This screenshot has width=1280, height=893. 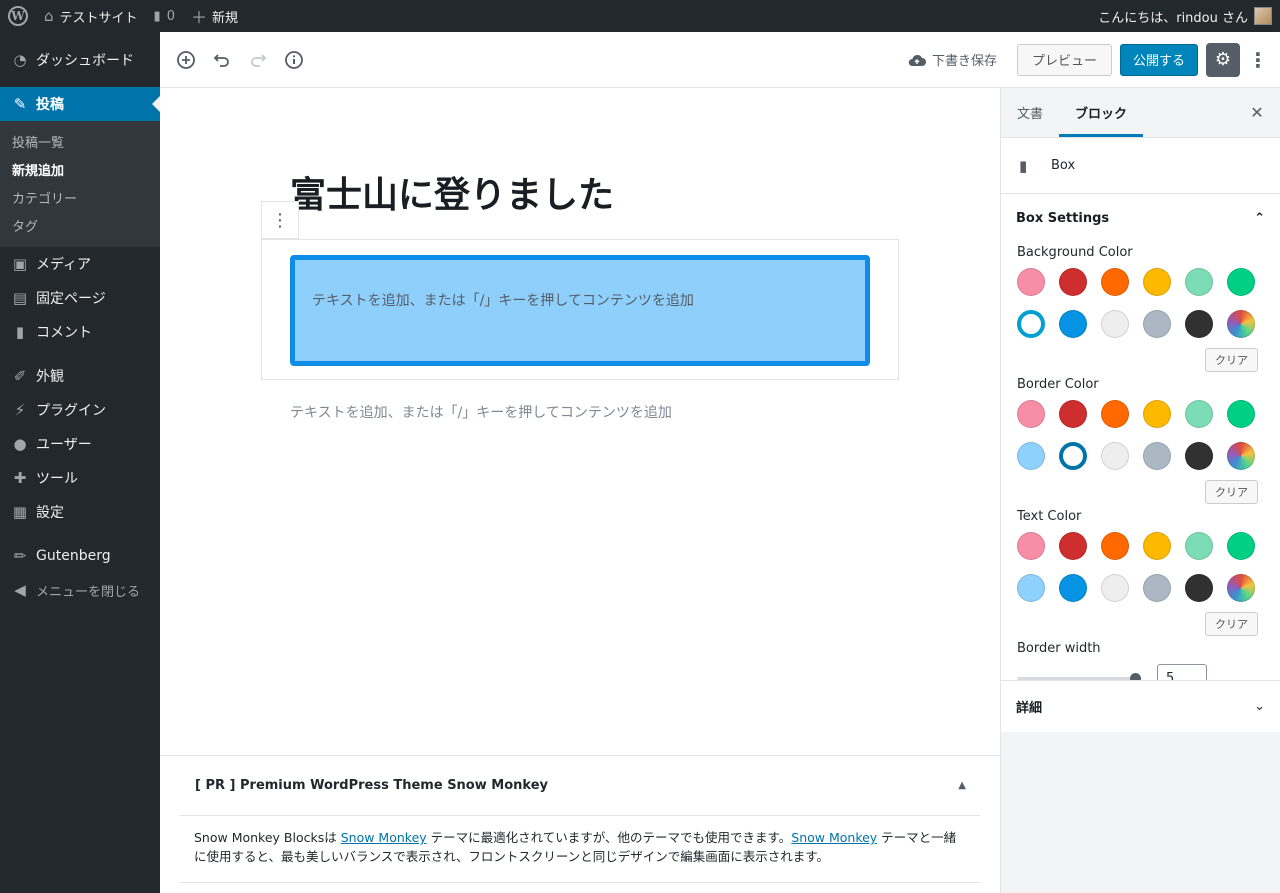 What do you see at coordinates (80, 169) in the screenshot?
I see `submenu-item-add-new: 新規追加` at bounding box center [80, 169].